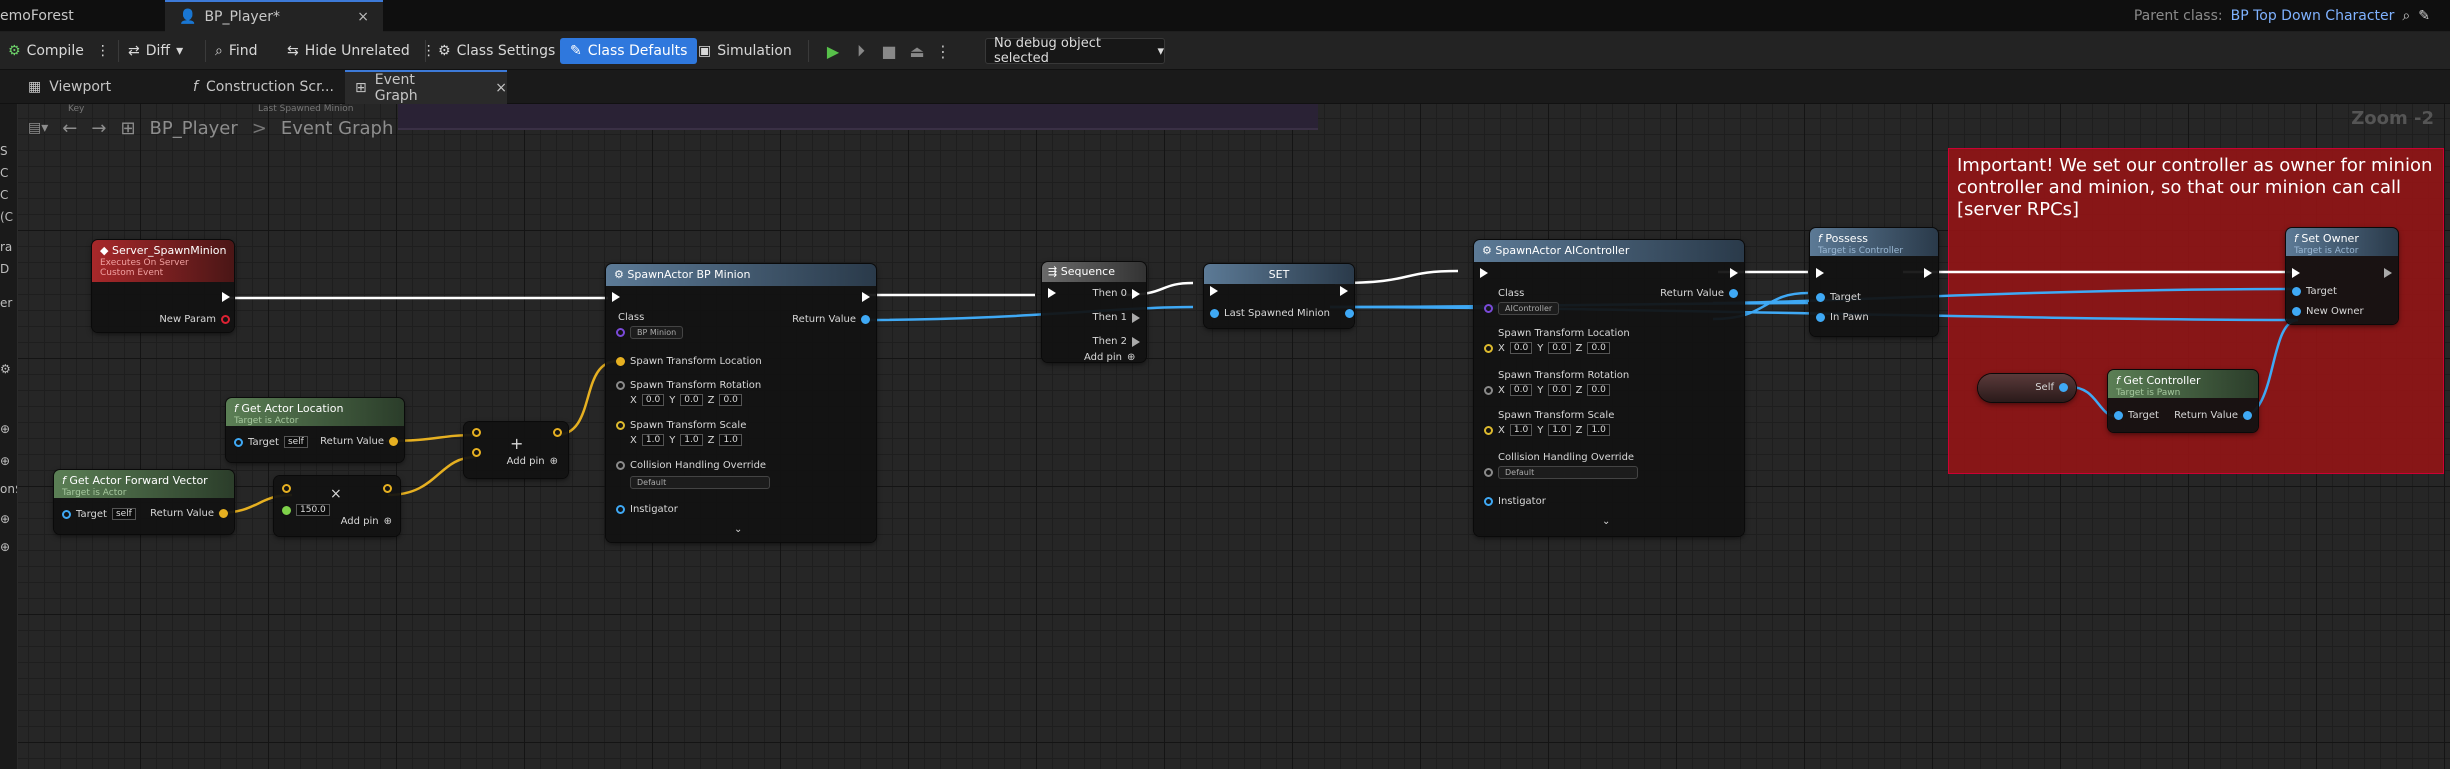 The width and height of the screenshot is (2450, 769). I want to click on class-pin: BP Minion, so click(650, 332).